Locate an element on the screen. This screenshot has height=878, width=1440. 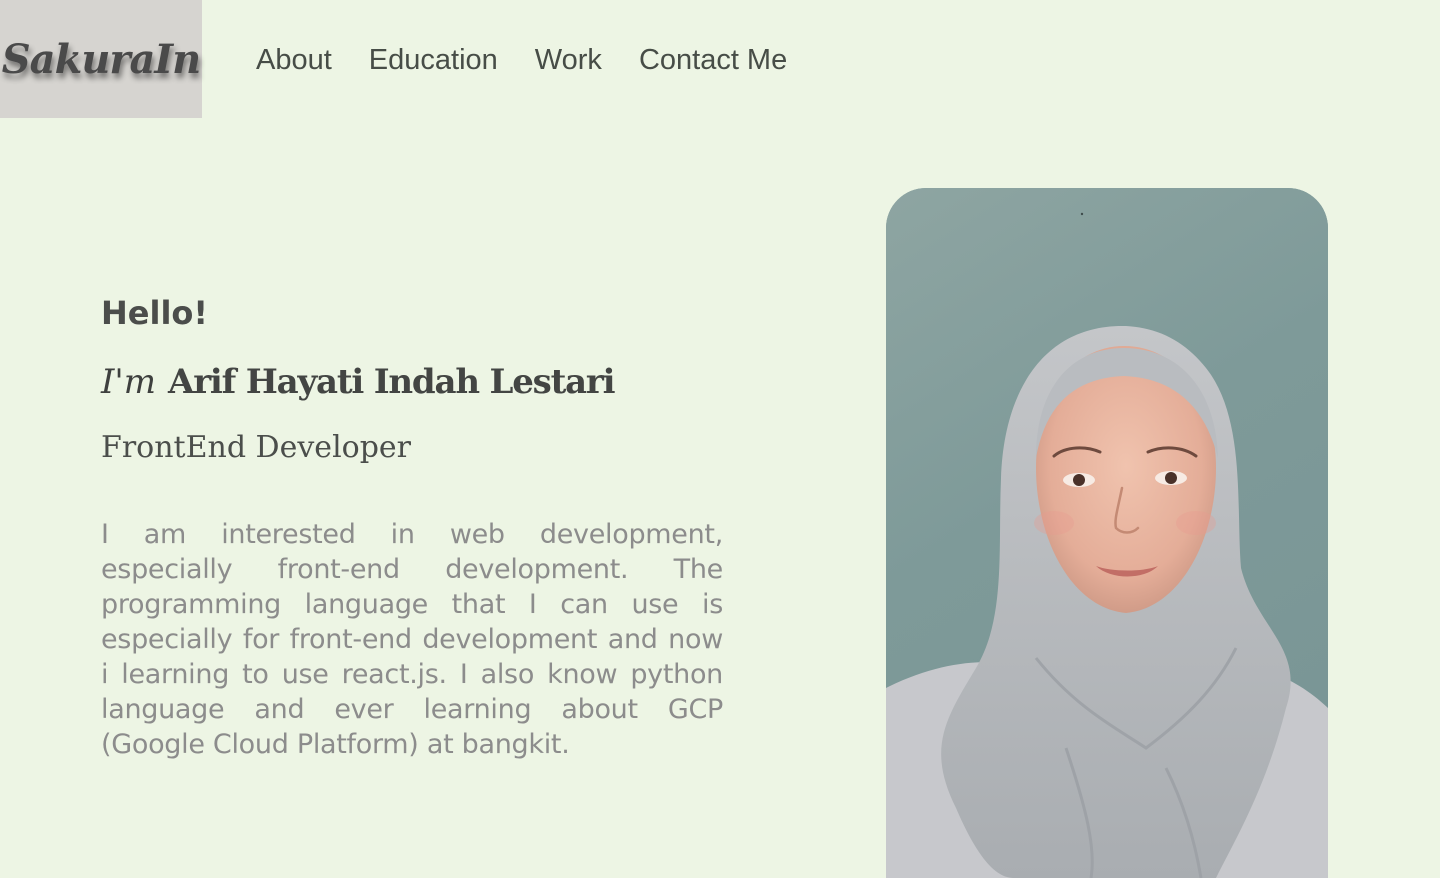
im-label: I'm is located at coordinates (129, 382).